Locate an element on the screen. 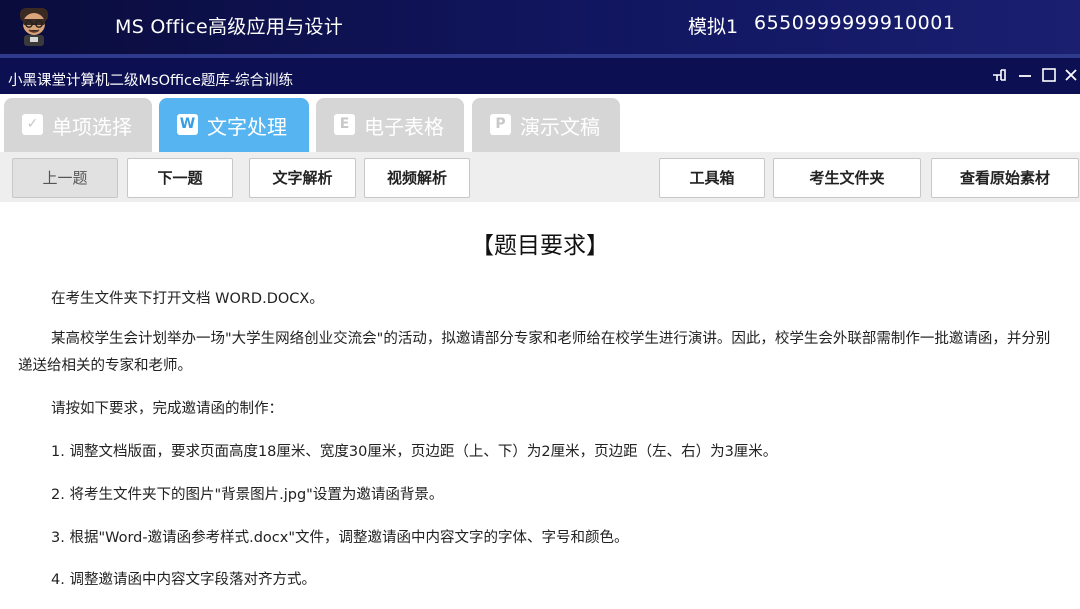  tab-label: 演示文稿 is located at coordinates (560, 127).